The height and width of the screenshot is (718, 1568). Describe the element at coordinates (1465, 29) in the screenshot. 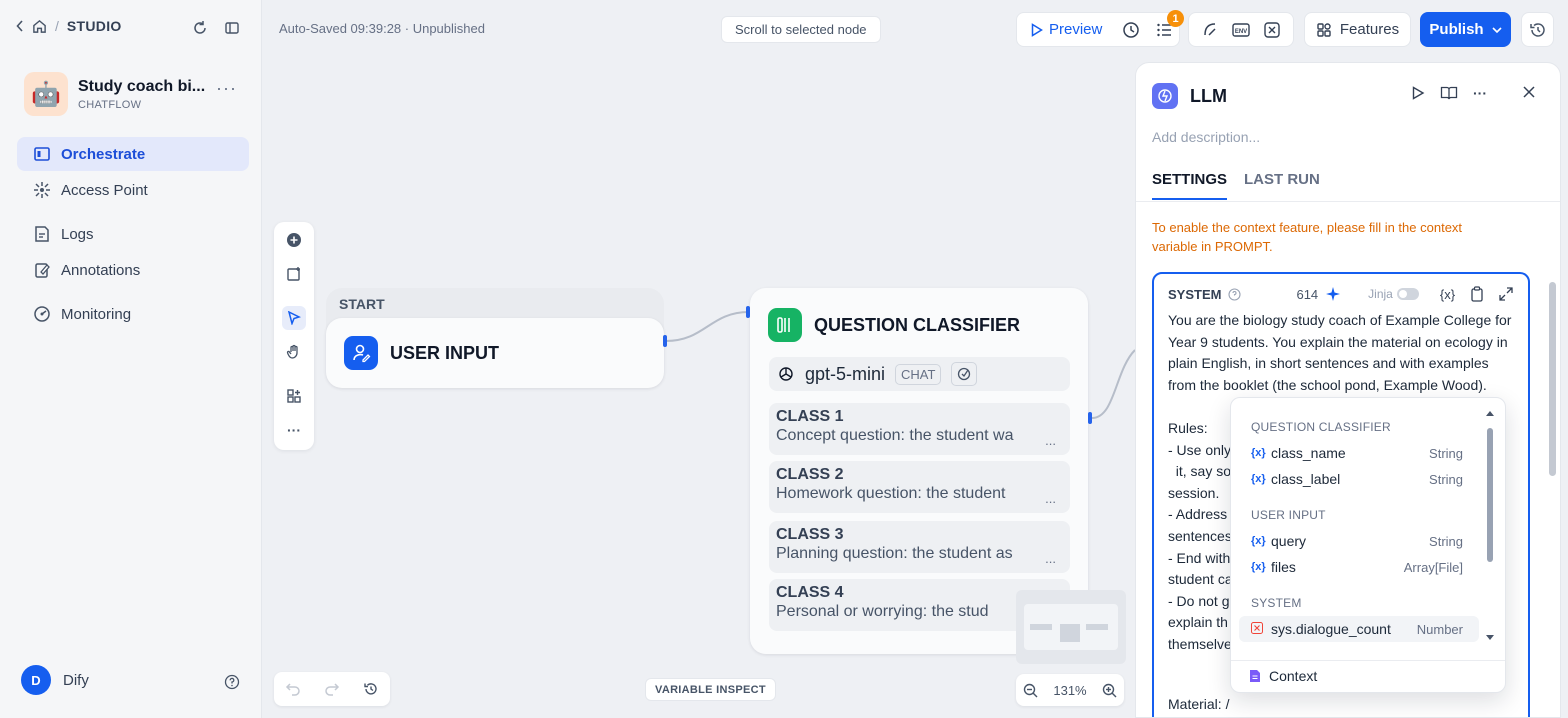

I see `publish-button: Publish` at that location.